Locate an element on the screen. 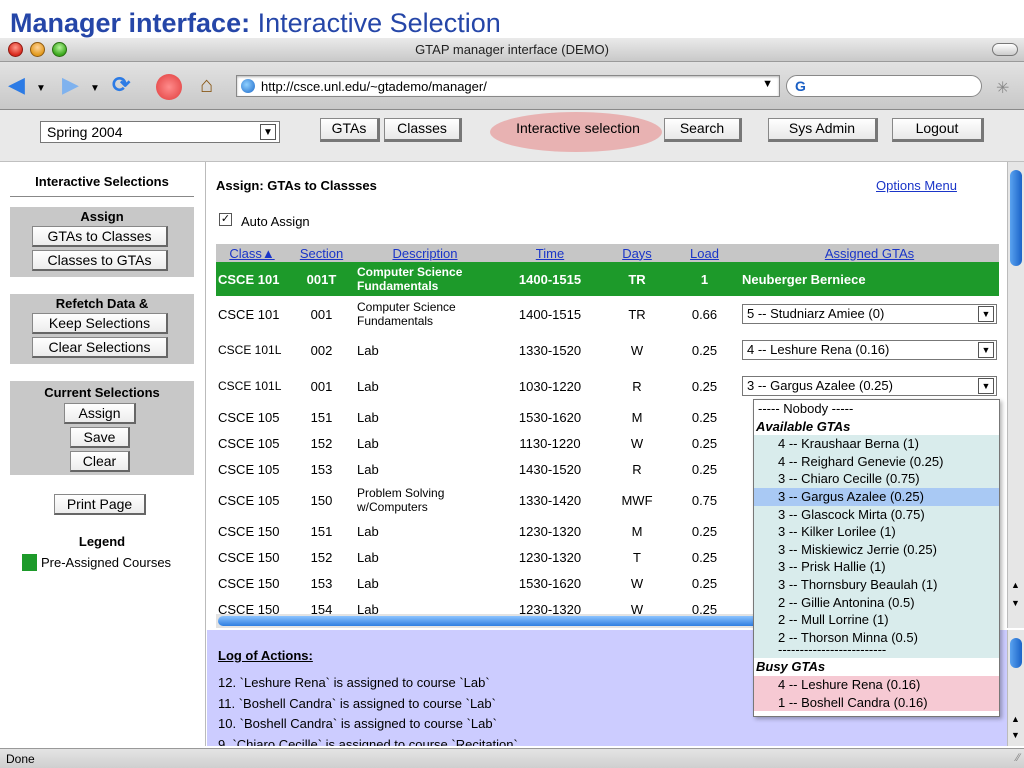  dropdown-option: 2 -- Gillie Antonina (0.5) is located at coordinates (876, 602).